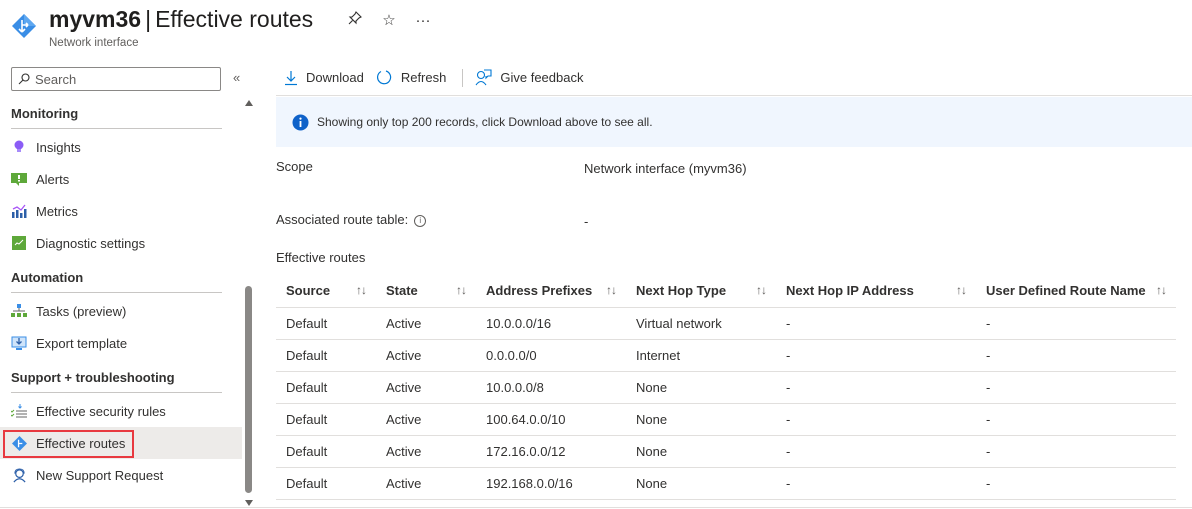 The height and width of the screenshot is (509, 1192). I want to click on column-label: Next Hop IP Address, so click(850, 290).